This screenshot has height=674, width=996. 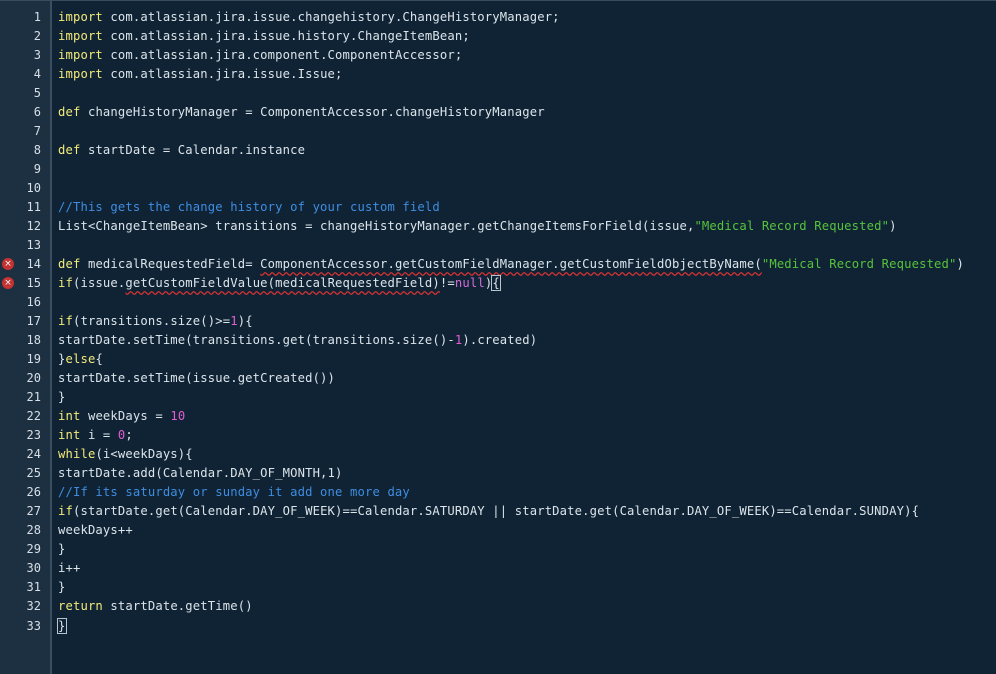 I want to click on line-number: 15, so click(x=33, y=283).